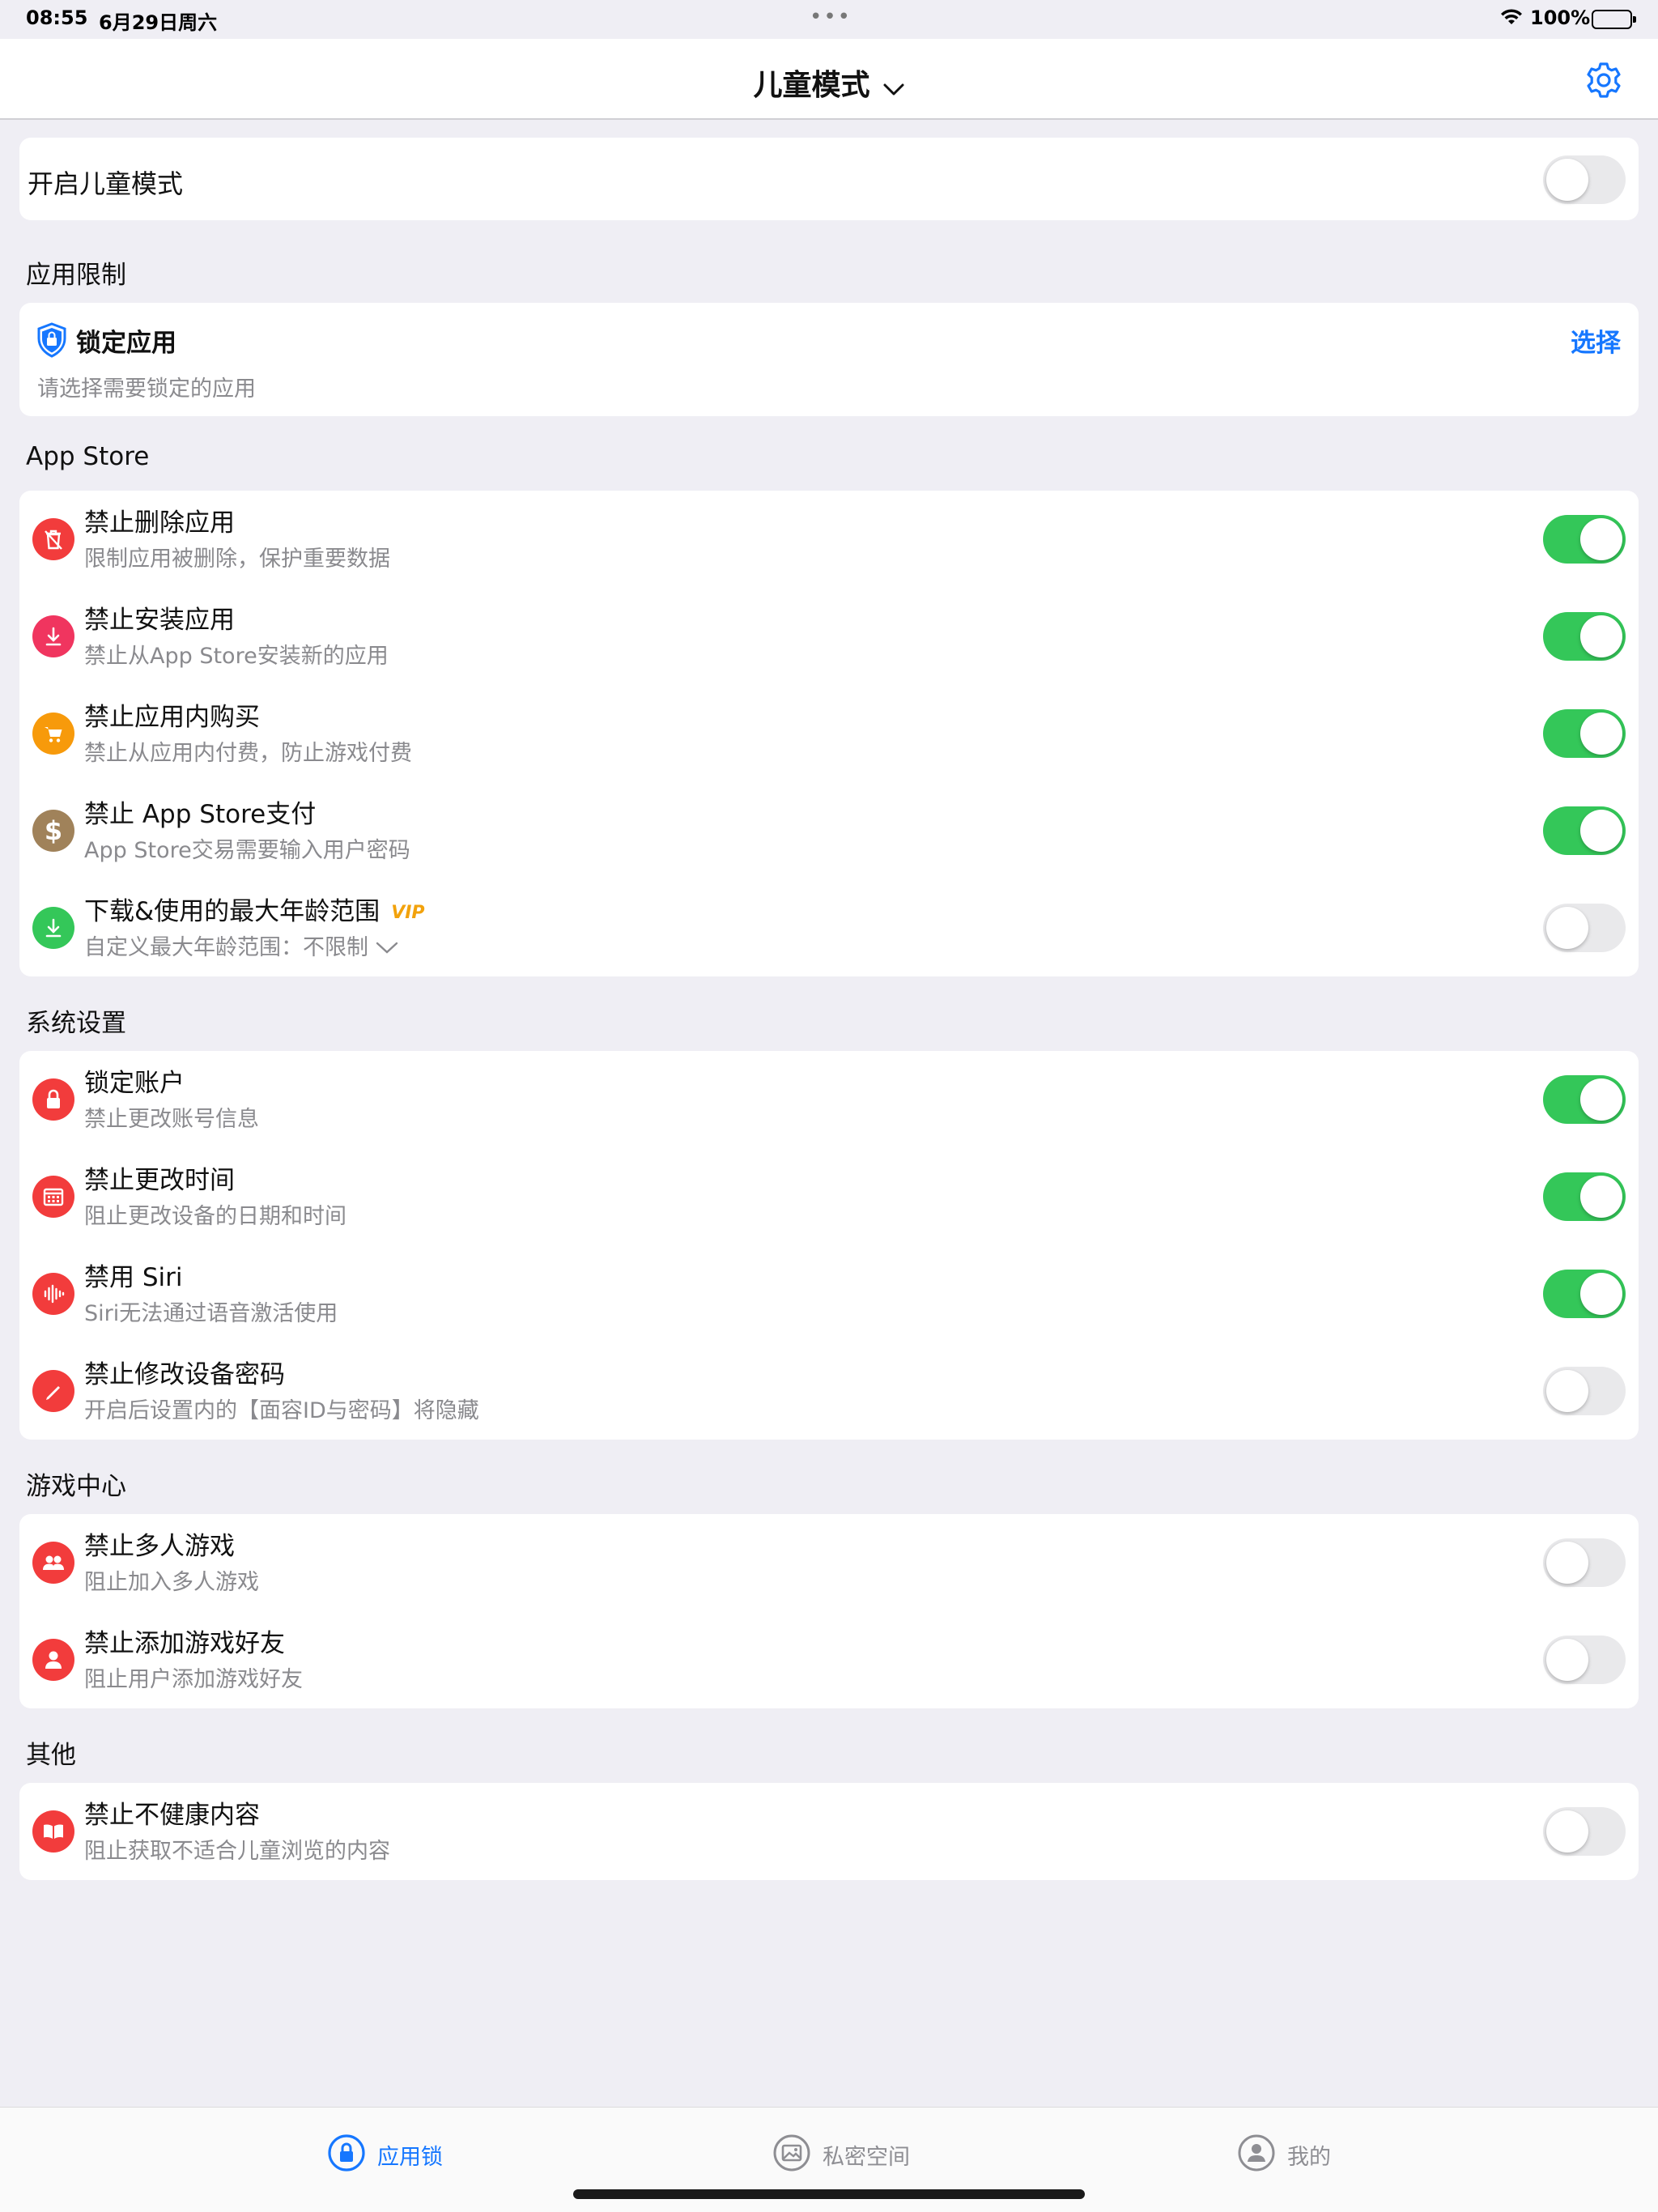  Describe the element at coordinates (1604, 80) in the screenshot. I see `settings-button` at that location.